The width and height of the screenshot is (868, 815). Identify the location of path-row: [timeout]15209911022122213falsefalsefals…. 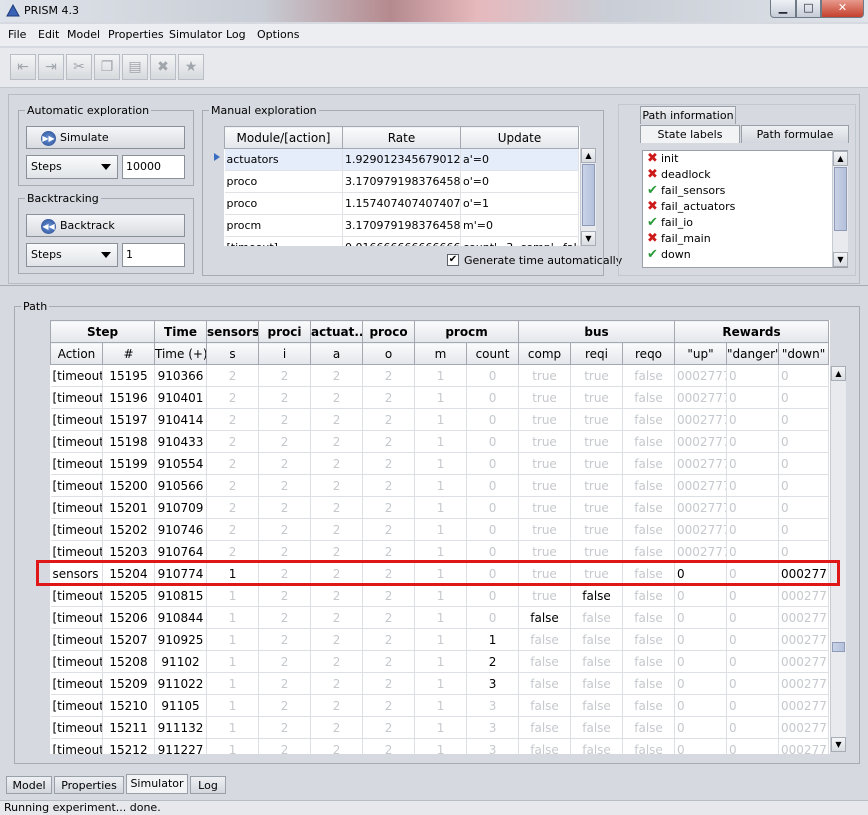
(440, 683).